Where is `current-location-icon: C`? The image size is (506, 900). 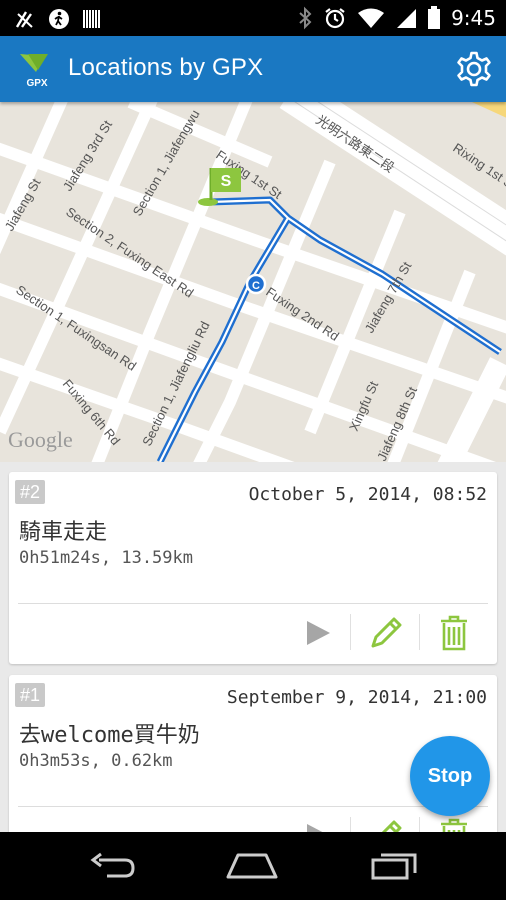 current-location-icon: C is located at coordinates (256, 284).